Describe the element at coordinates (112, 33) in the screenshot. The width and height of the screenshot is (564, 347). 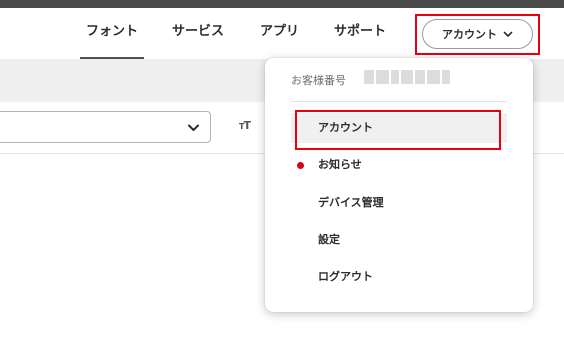
I see `nav-link-fonts: フォント` at that location.